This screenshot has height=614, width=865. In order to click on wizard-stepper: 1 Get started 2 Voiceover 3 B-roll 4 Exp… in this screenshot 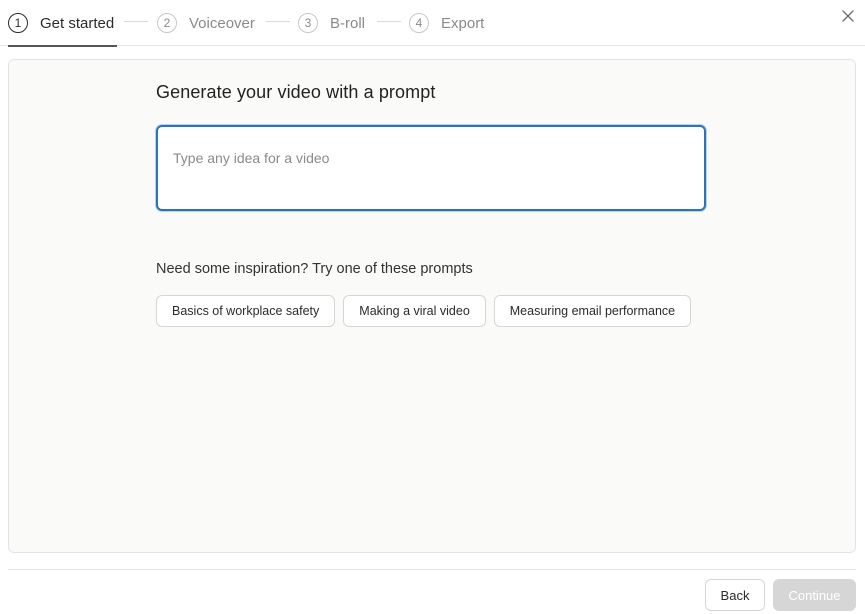, I will do `click(432, 23)`.